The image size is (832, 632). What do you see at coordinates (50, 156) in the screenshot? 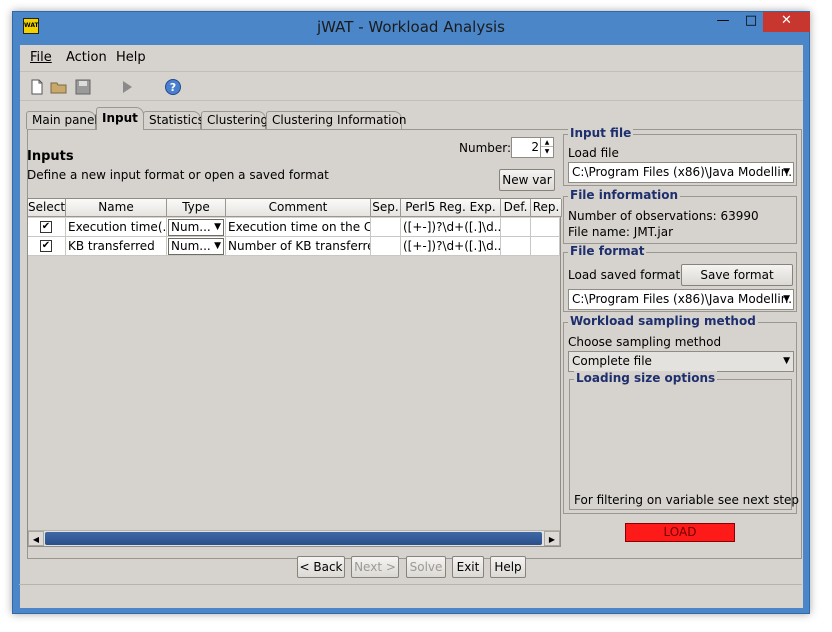
I see `inputs-title: Inputs` at bounding box center [50, 156].